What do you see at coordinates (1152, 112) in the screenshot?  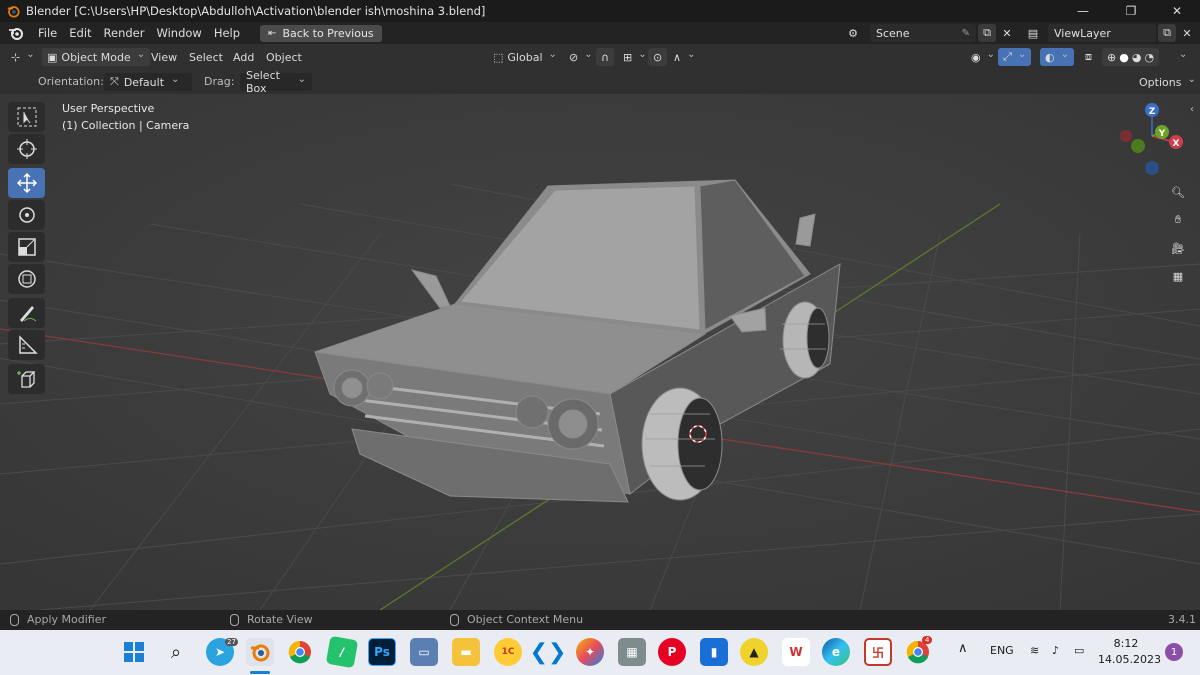 I see `gizmo-z-label: Z` at bounding box center [1152, 112].